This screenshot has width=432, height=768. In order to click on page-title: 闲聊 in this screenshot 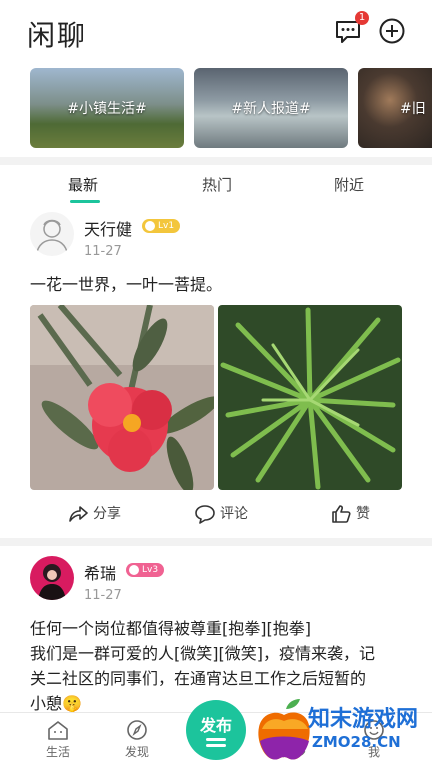, I will do `click(57, 35)`.